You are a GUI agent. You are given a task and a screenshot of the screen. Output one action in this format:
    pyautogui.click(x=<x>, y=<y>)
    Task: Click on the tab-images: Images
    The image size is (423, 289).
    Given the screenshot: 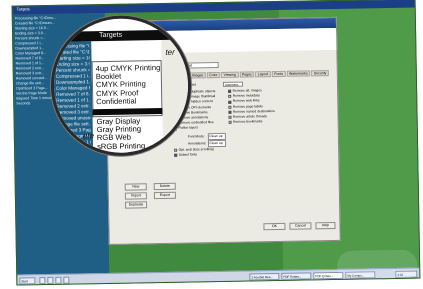 What is the action you would take?
    pyautogui.click(x=197, y=75)
    